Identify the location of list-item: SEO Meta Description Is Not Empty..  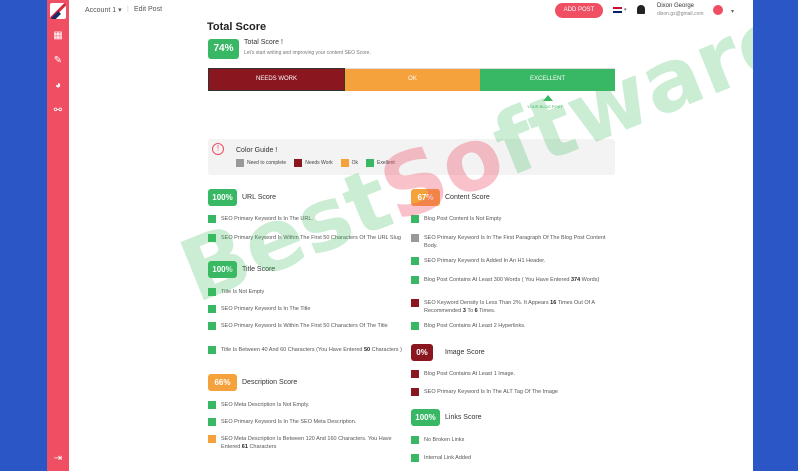
(308, 405).